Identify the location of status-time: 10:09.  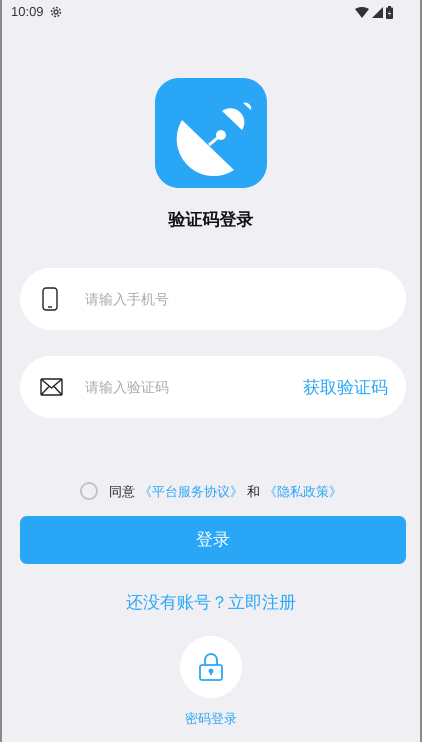
(27, 12).